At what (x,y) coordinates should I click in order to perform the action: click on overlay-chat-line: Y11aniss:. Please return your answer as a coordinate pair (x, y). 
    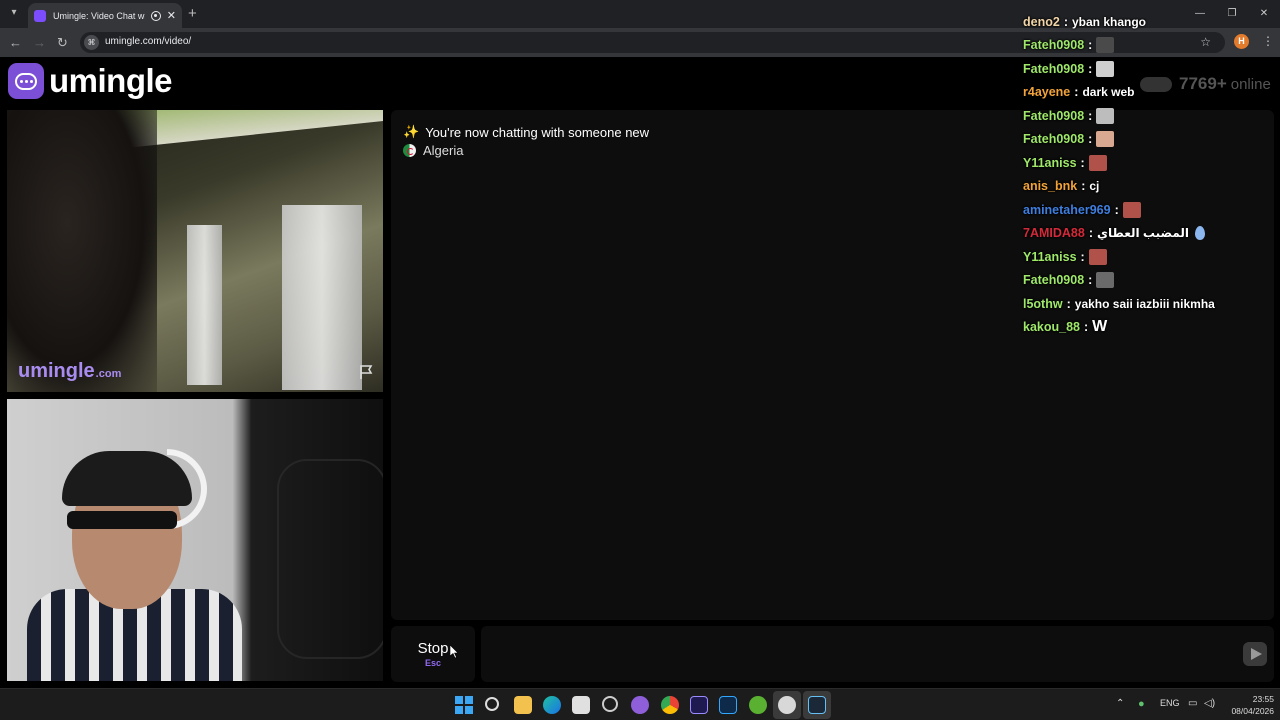
    Looking at the image, I should click on (1148, 257).